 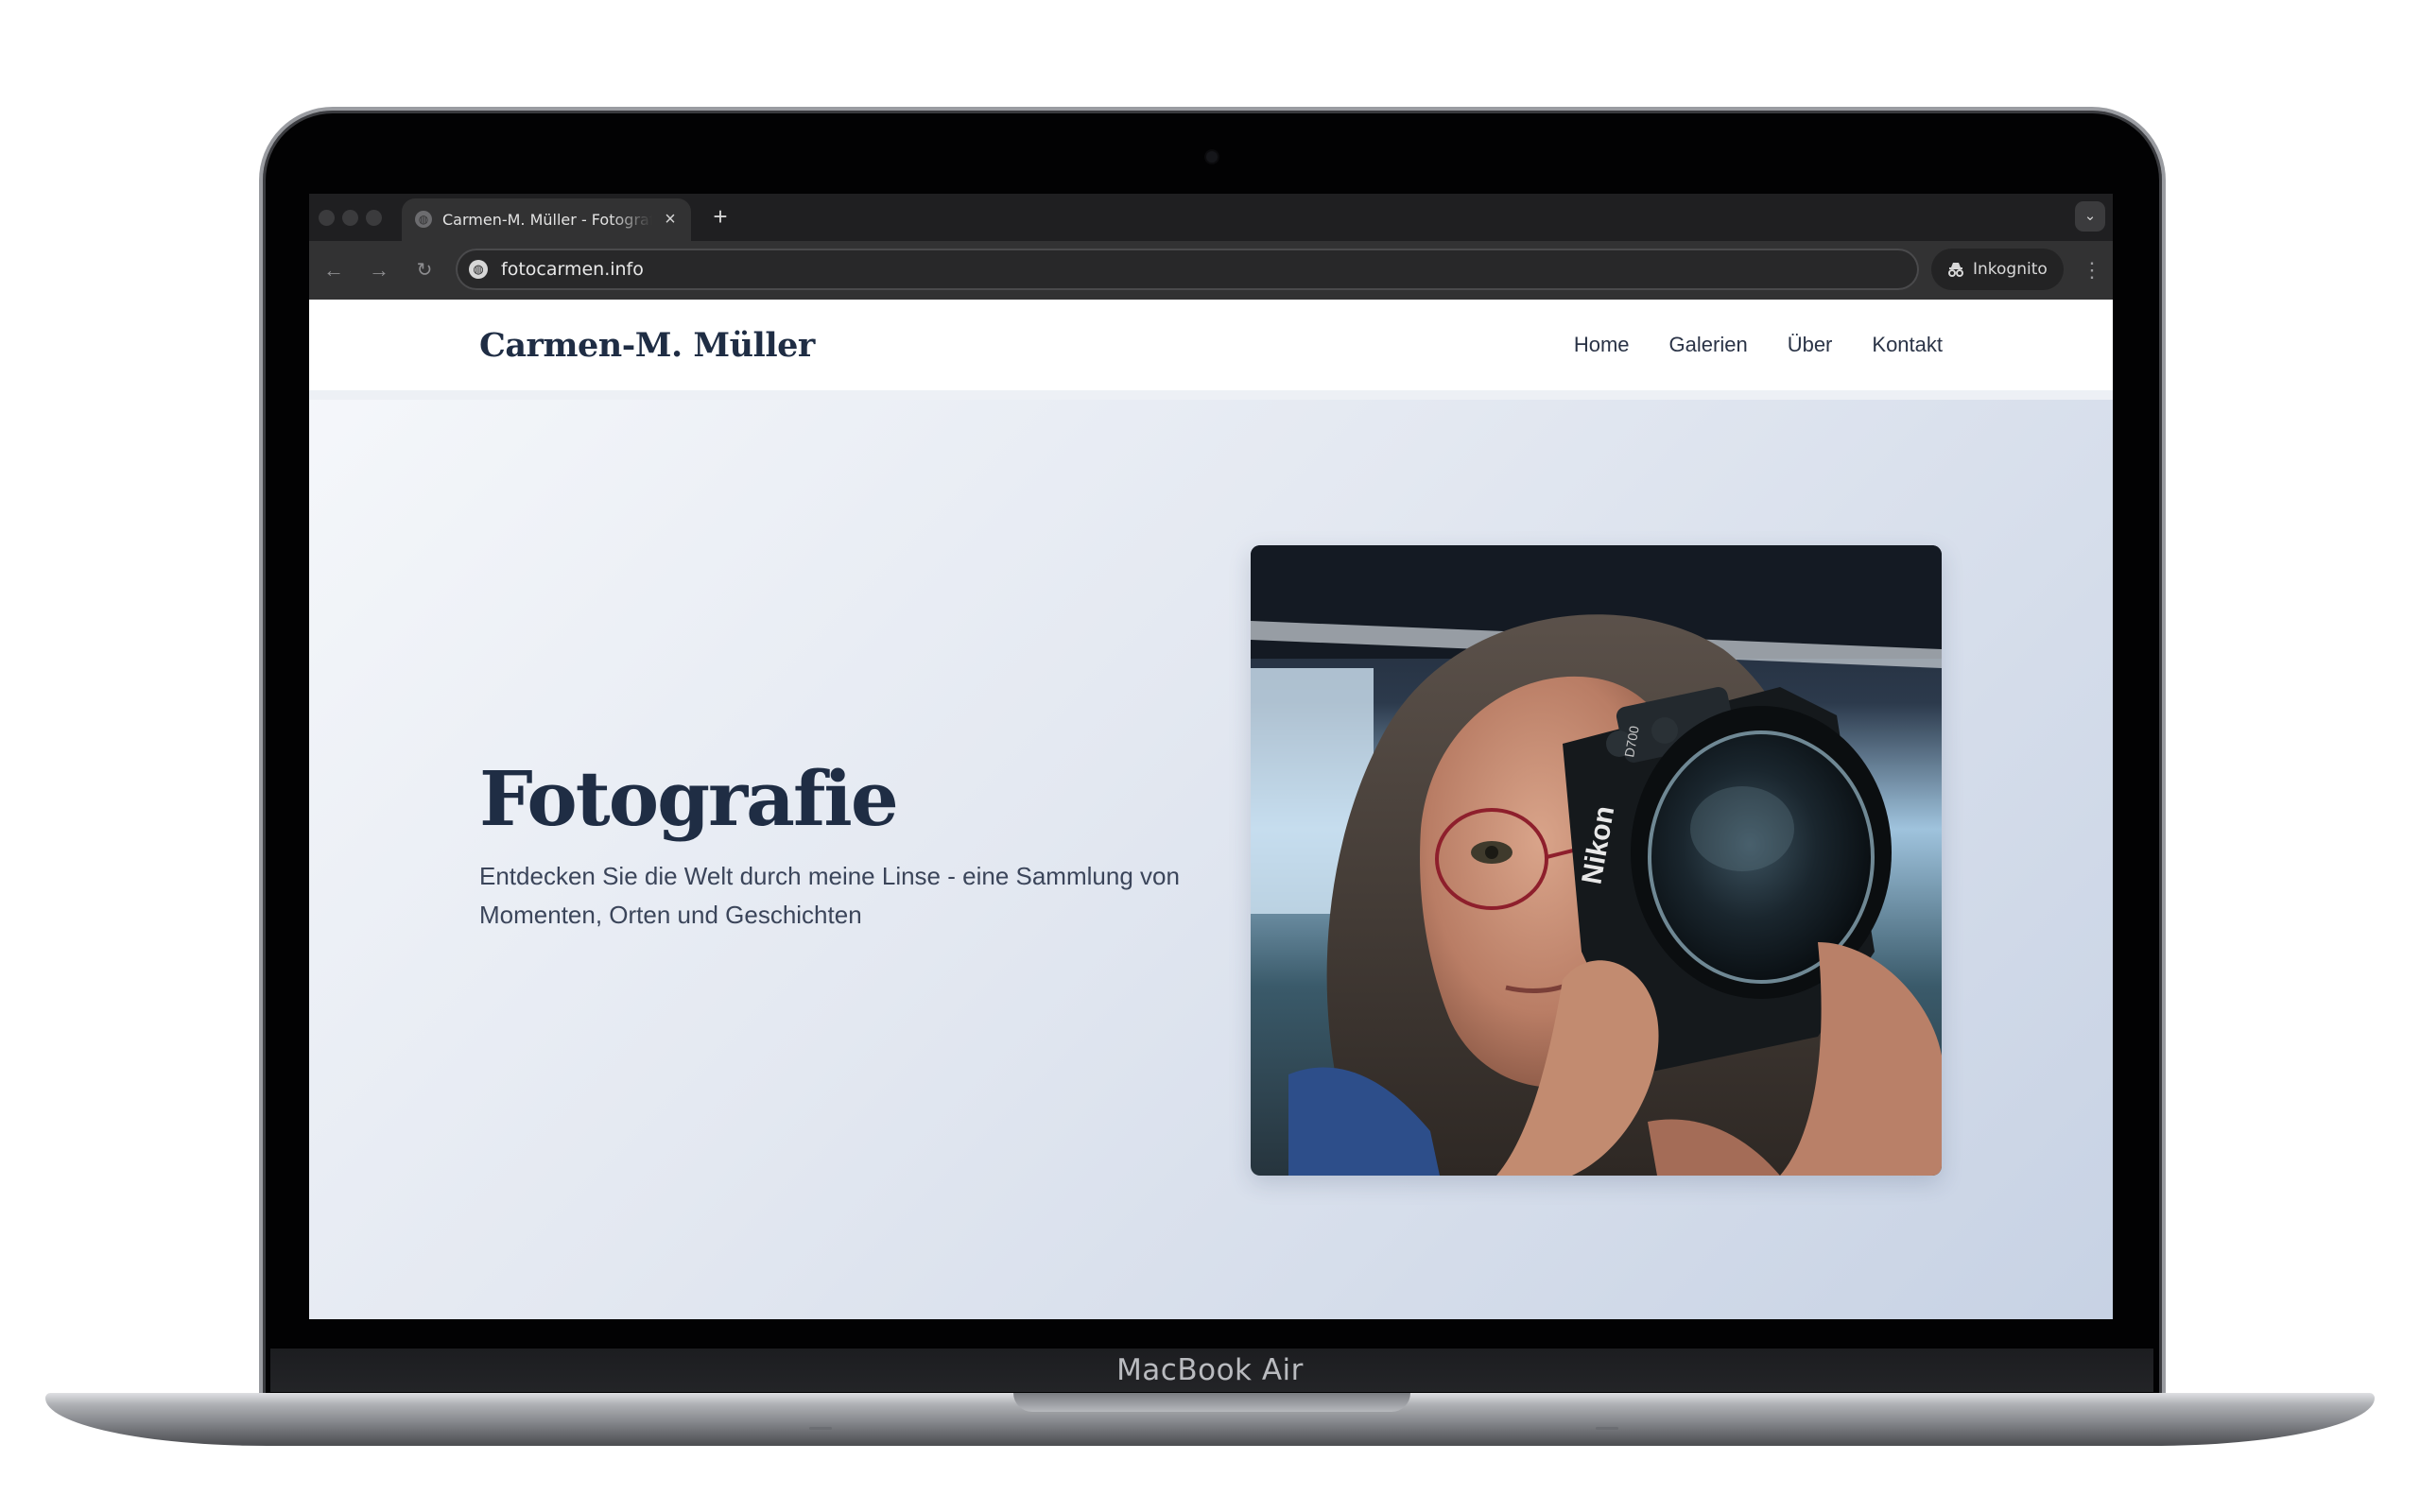 I want to click on nav-home: Home, so click(x=1602, y=345).